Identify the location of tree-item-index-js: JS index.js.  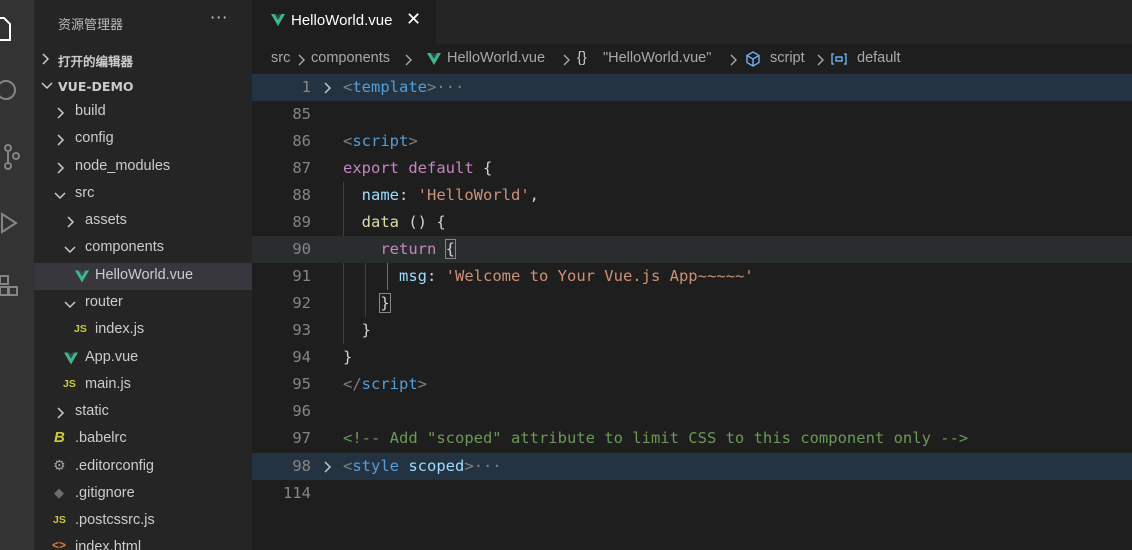
(143, 330).